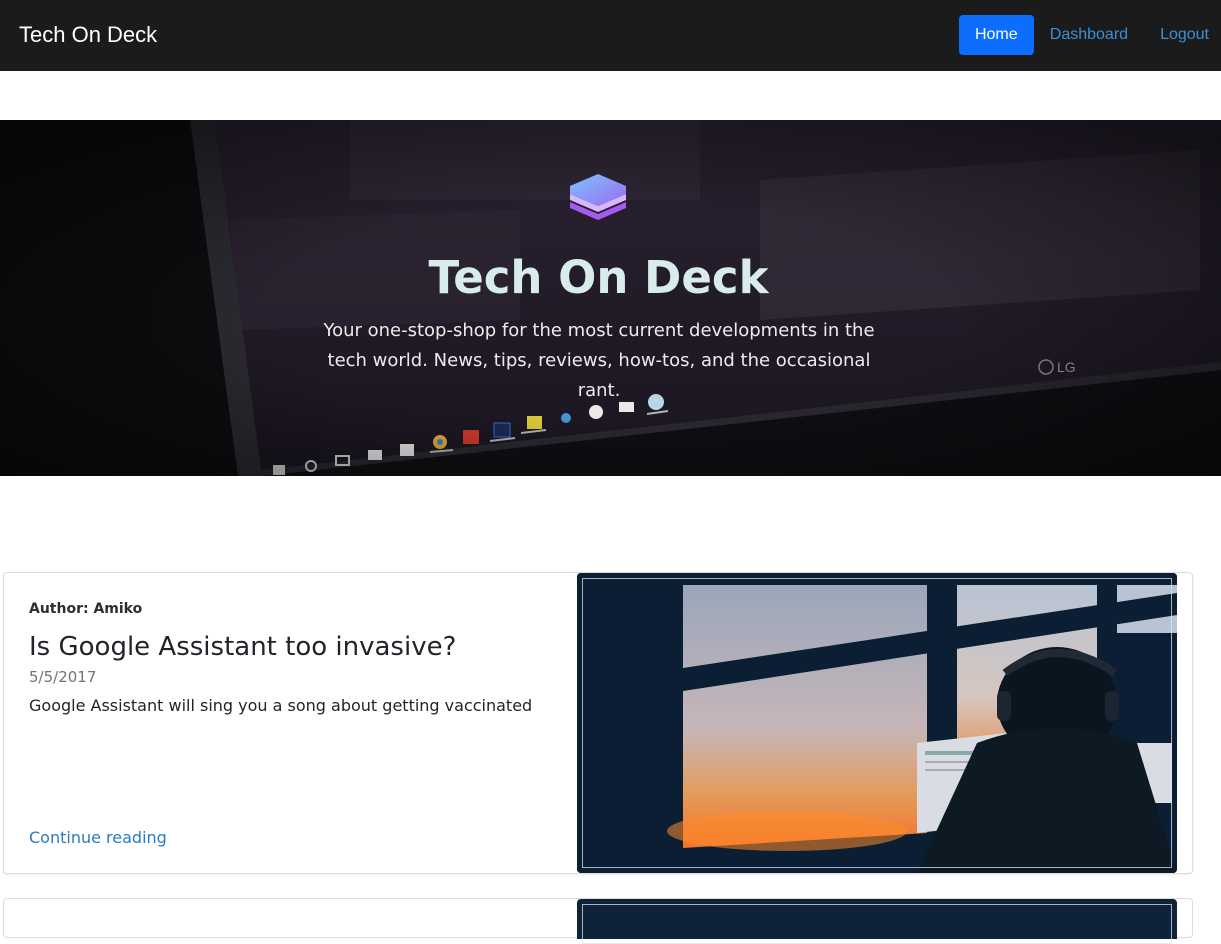 The image size is (1221, 944). What do you see at coordinates (88, 35) in the screenshot?
I see `brand-link: Tech On Deck` at bounding box center [88, 35].